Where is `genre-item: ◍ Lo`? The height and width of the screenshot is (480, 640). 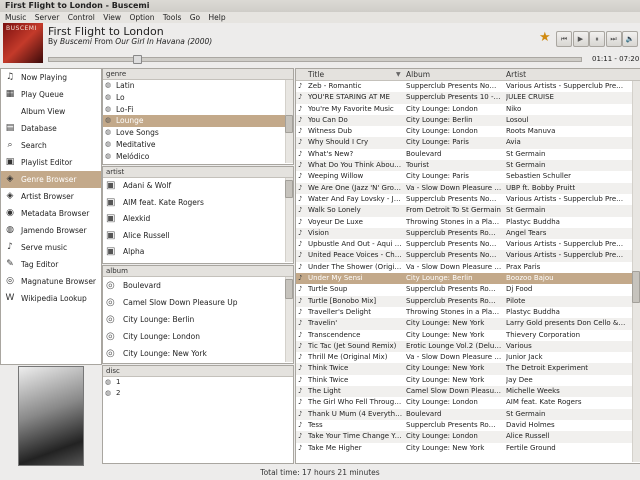 genre-item: ◍ Lo is located at coordinates (198, 98).